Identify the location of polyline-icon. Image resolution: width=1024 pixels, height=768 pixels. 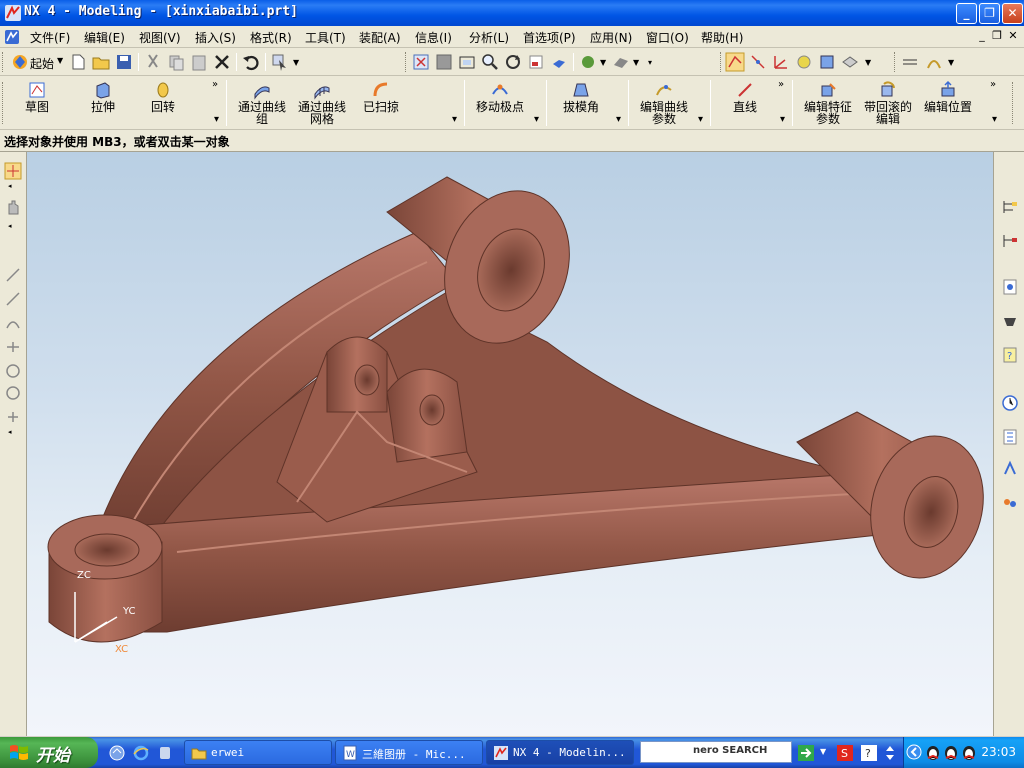
(13, 299).